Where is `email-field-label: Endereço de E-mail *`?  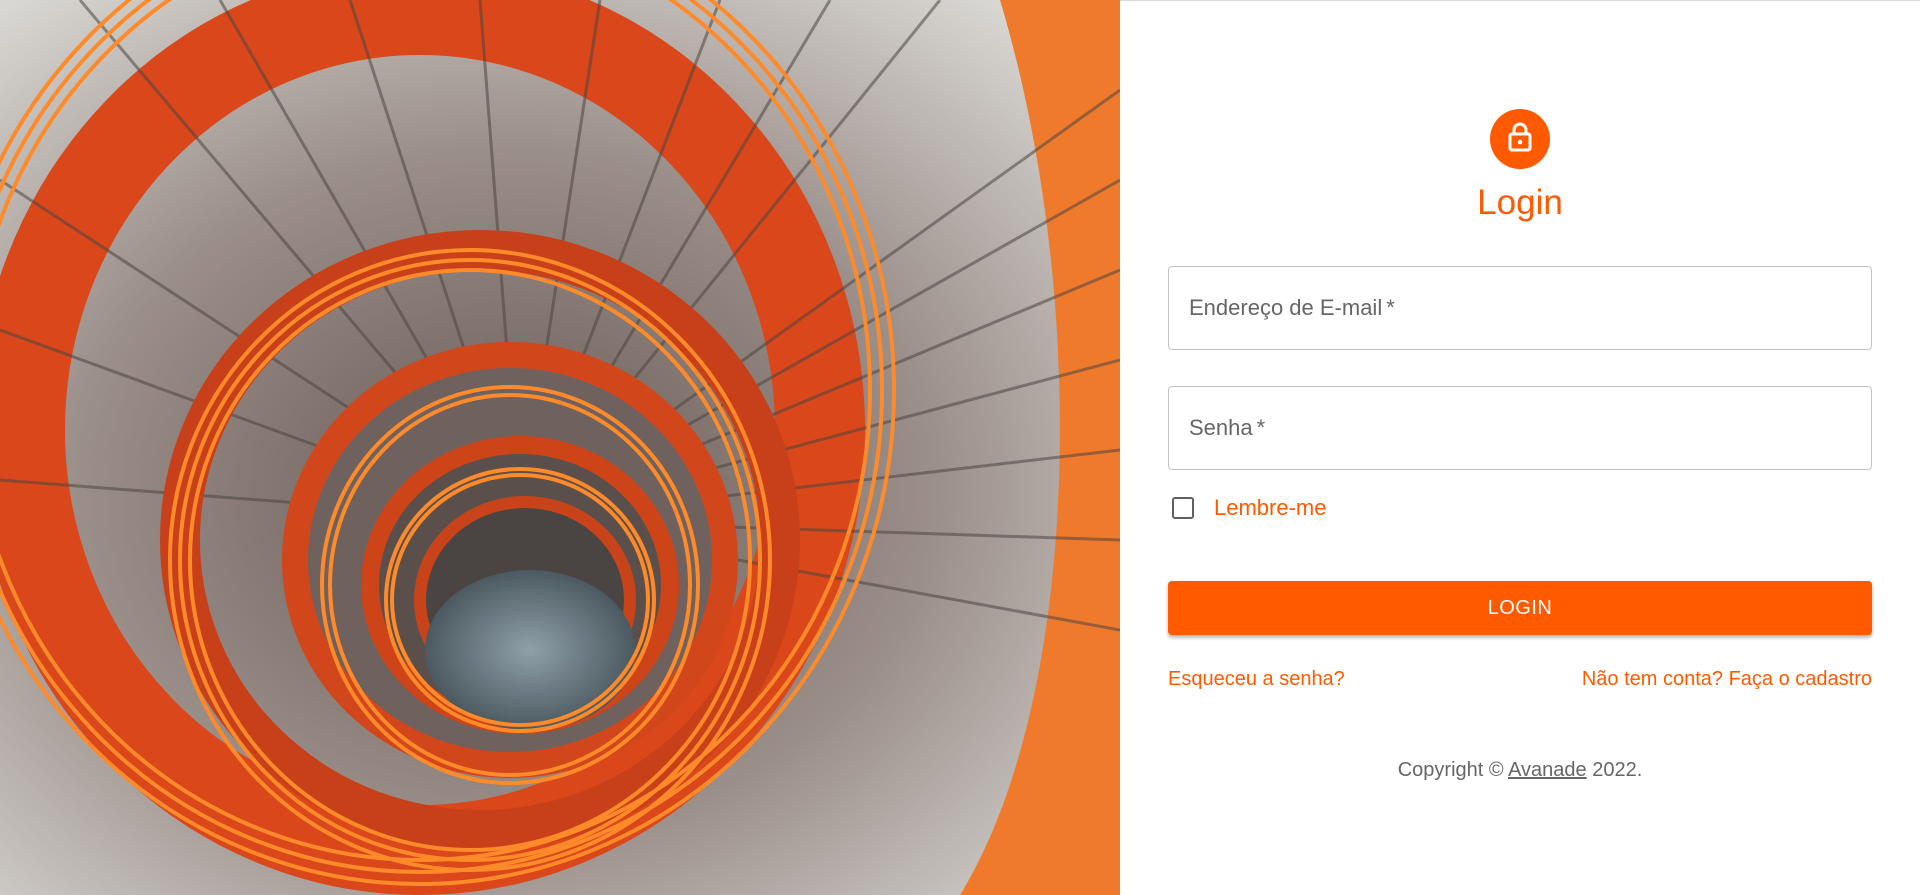
email-field-label: Endereço de E-mail * is located at coordinates (1292, 308).